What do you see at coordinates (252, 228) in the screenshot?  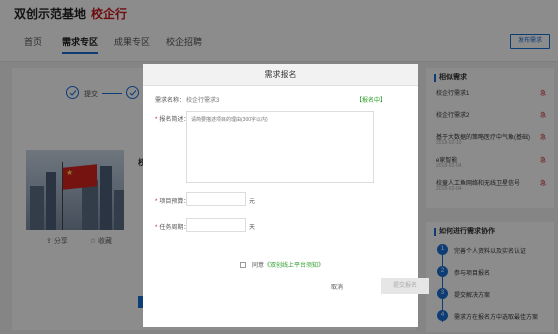 I see `period-unit: 天` at bounding box center [252, 228].